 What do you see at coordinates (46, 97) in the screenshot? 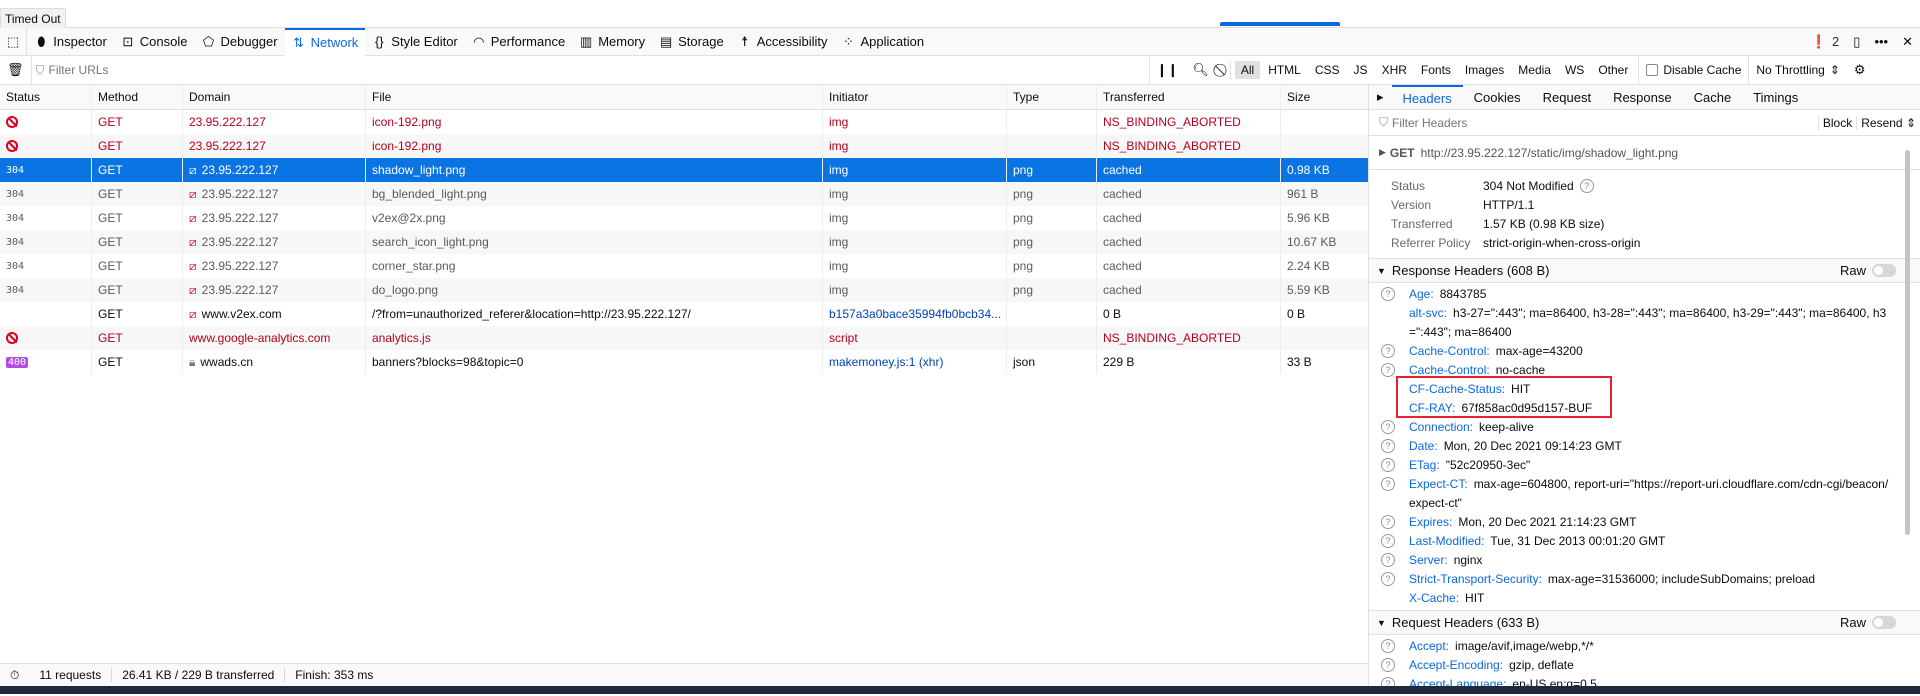
I see `column-header-status: Status` at bounding box center [46, 97].